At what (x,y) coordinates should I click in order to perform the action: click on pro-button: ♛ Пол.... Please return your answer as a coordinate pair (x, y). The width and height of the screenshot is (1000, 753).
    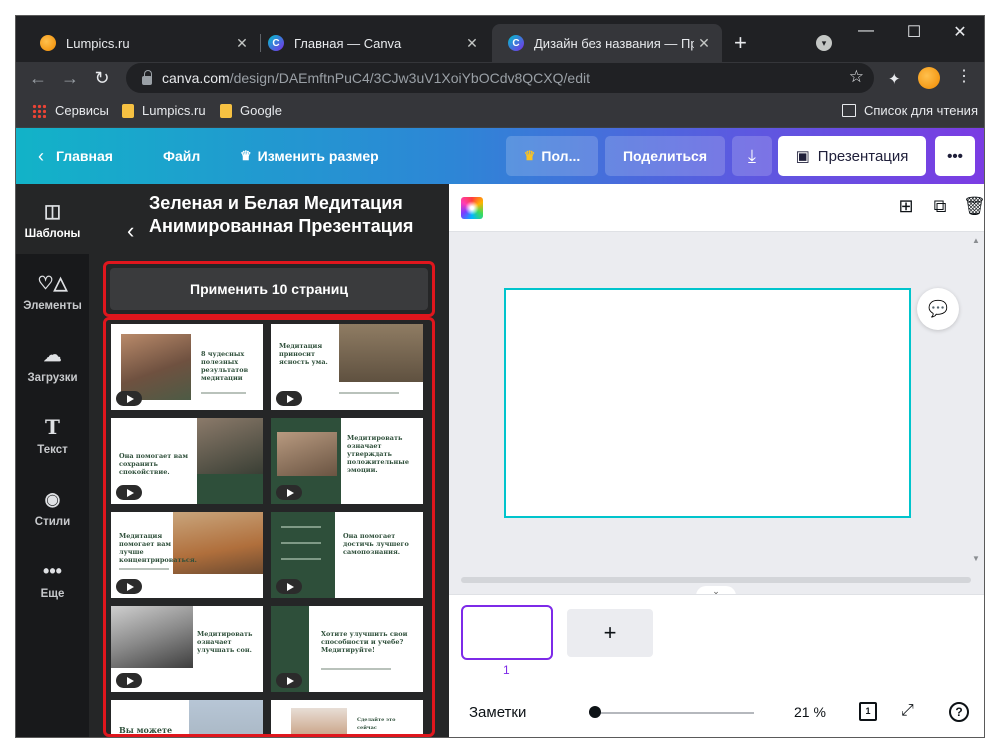
    Looking at the image, I should click on (552, 156).